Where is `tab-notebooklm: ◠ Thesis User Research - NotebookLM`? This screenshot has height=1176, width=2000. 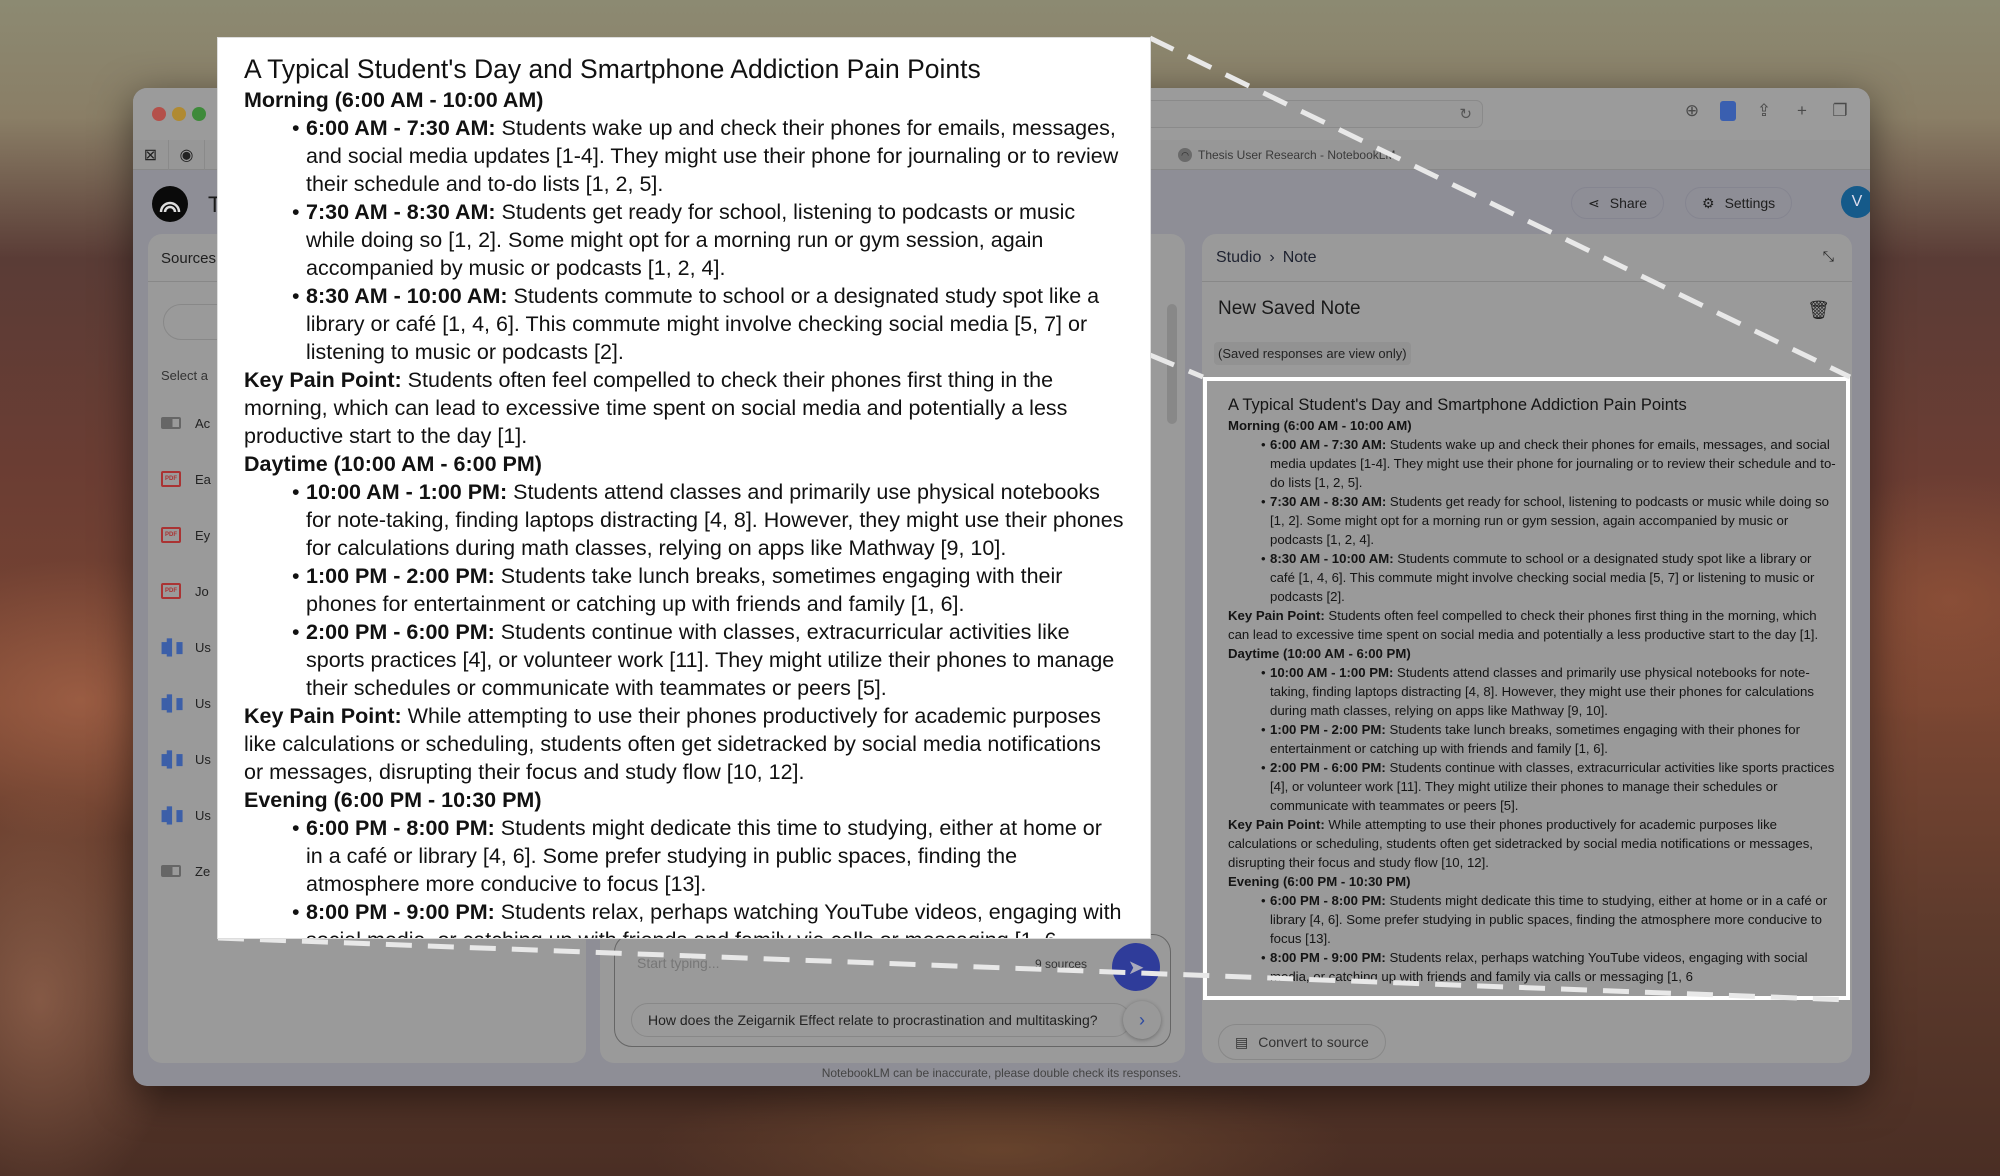
tab-notebooklm: ◠ Thesis User Research - NotebookLM is located at coordinates (1286, 155).